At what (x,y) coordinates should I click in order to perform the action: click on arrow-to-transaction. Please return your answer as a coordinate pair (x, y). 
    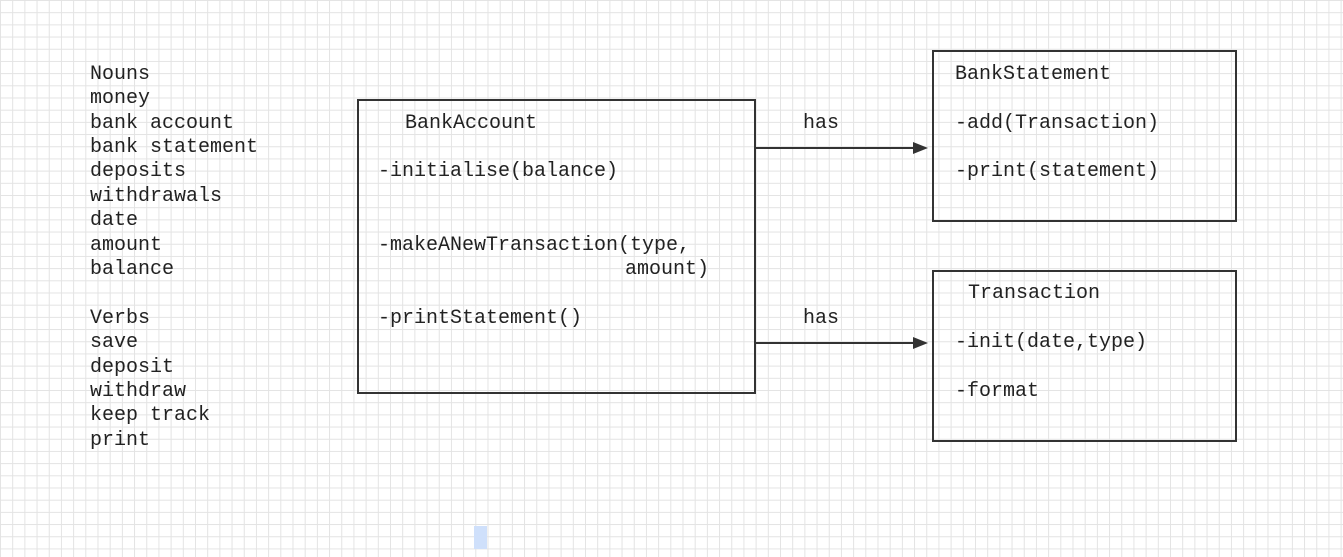
    Looking at the image, I should click on (842, 343).